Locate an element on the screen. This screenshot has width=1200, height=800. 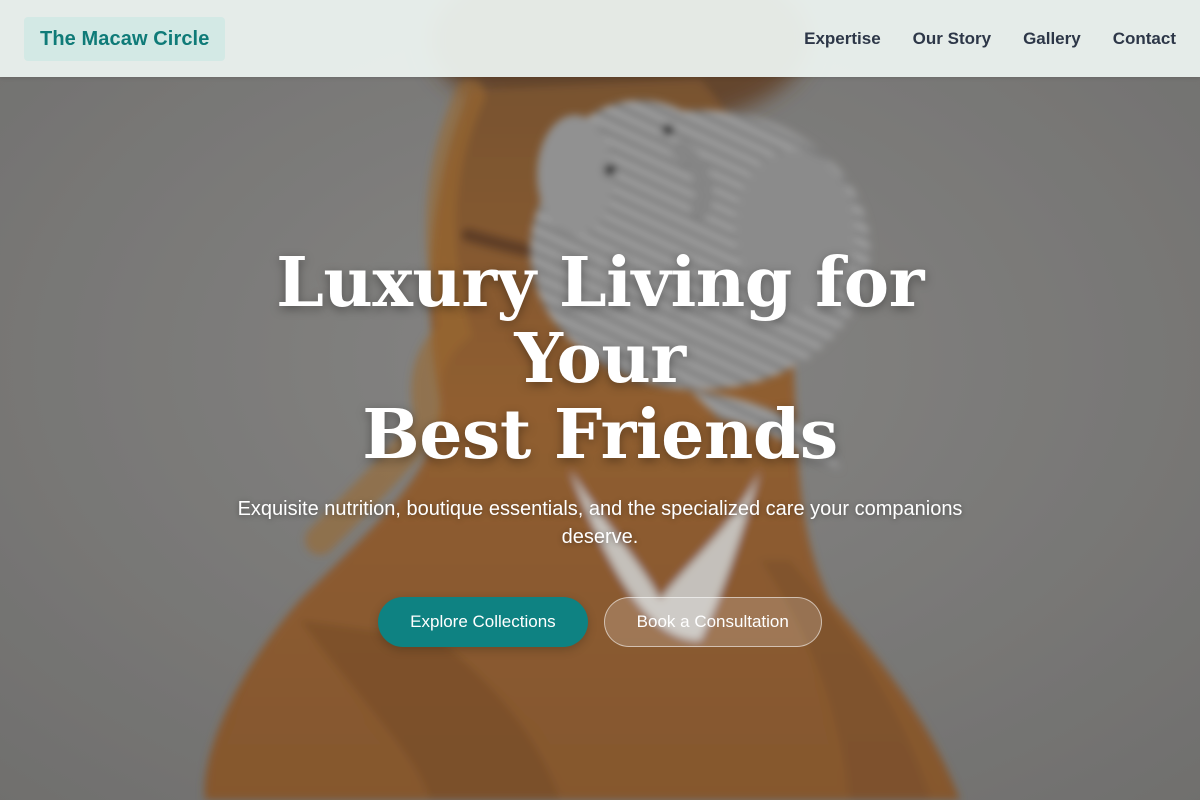
explore-collections-button: Explore Collections is located at coordinates (483, 622).